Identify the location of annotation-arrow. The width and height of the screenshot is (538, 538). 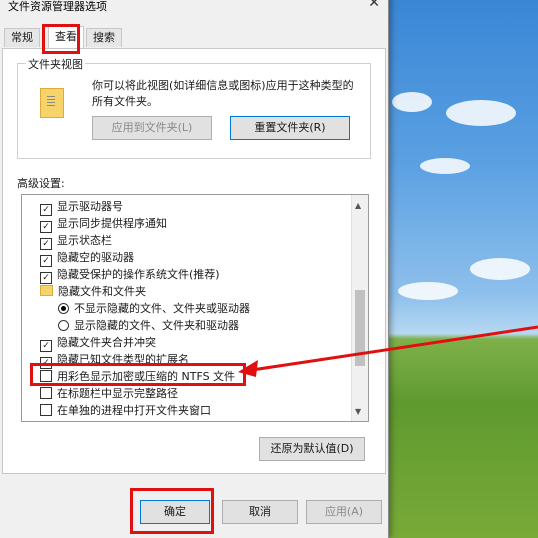
(388, 351).